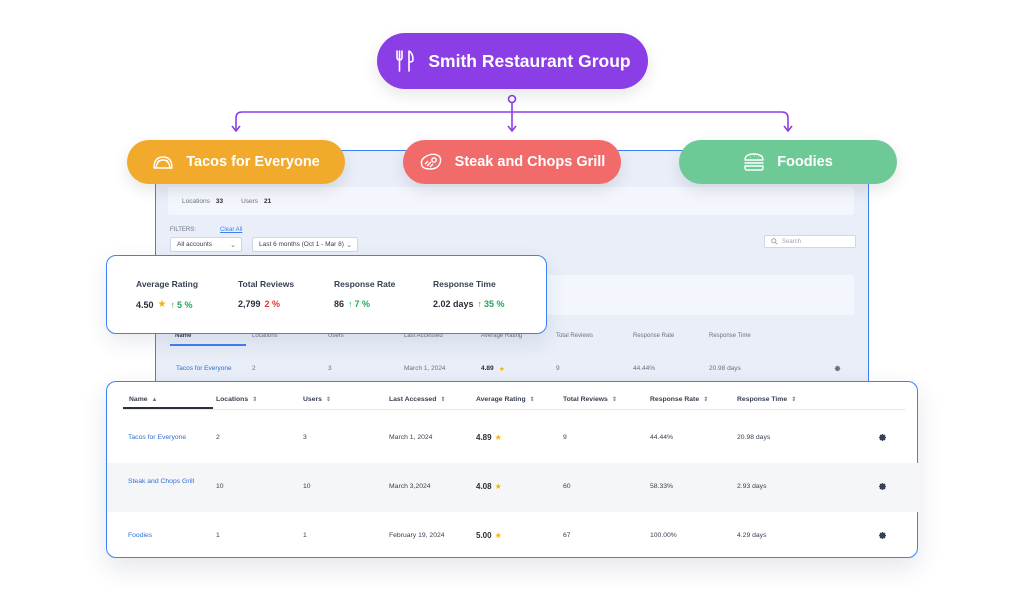  What do you see at coordinates (774, 241) in the screenshot?
I see `search-icon` at bounding box center [774, 241].